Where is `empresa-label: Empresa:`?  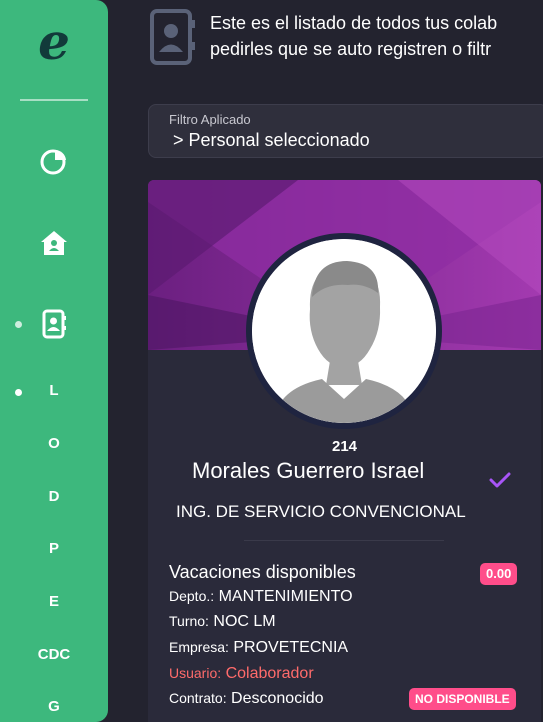 empresa-label: Empresa: is located at coordinates (199, 647).